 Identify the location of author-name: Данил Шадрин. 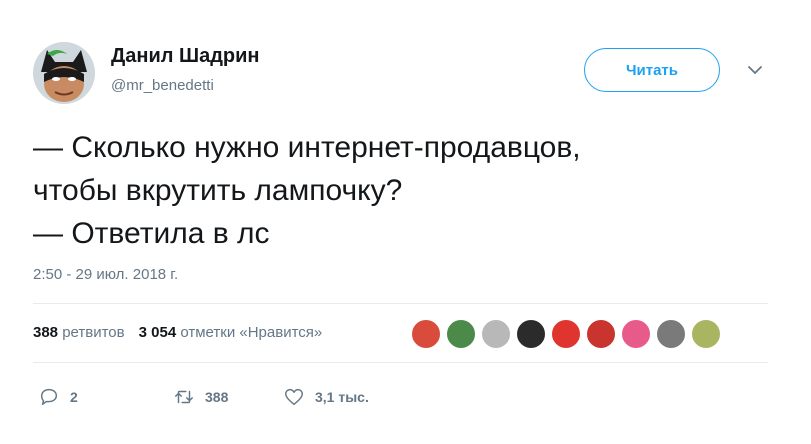
(185, 56).